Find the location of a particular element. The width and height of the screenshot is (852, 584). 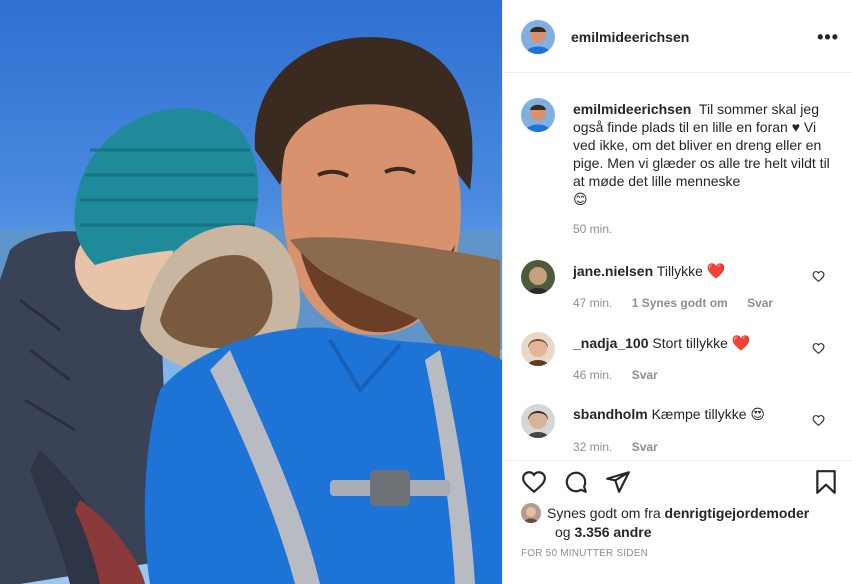

comment-icon is located at coordinates (576, 482).